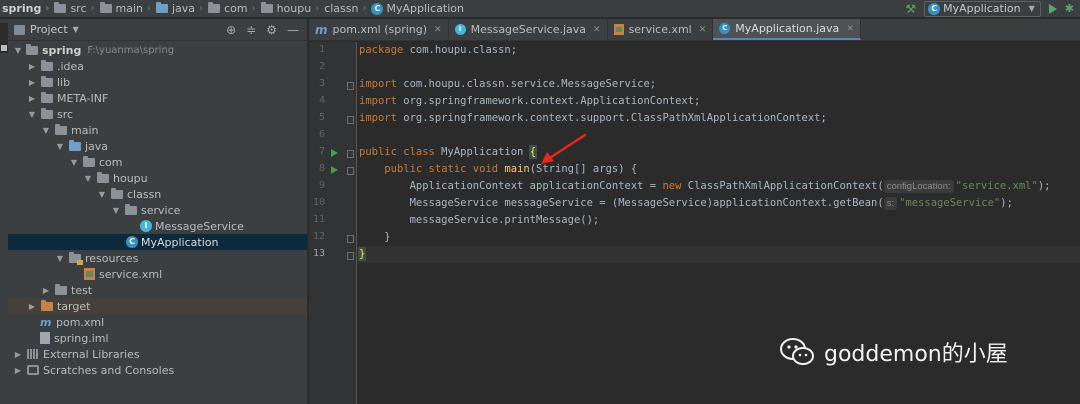 The image size is (1080, 404). I want to click on build-hammer-icon: ⚒, so click(910, 9).